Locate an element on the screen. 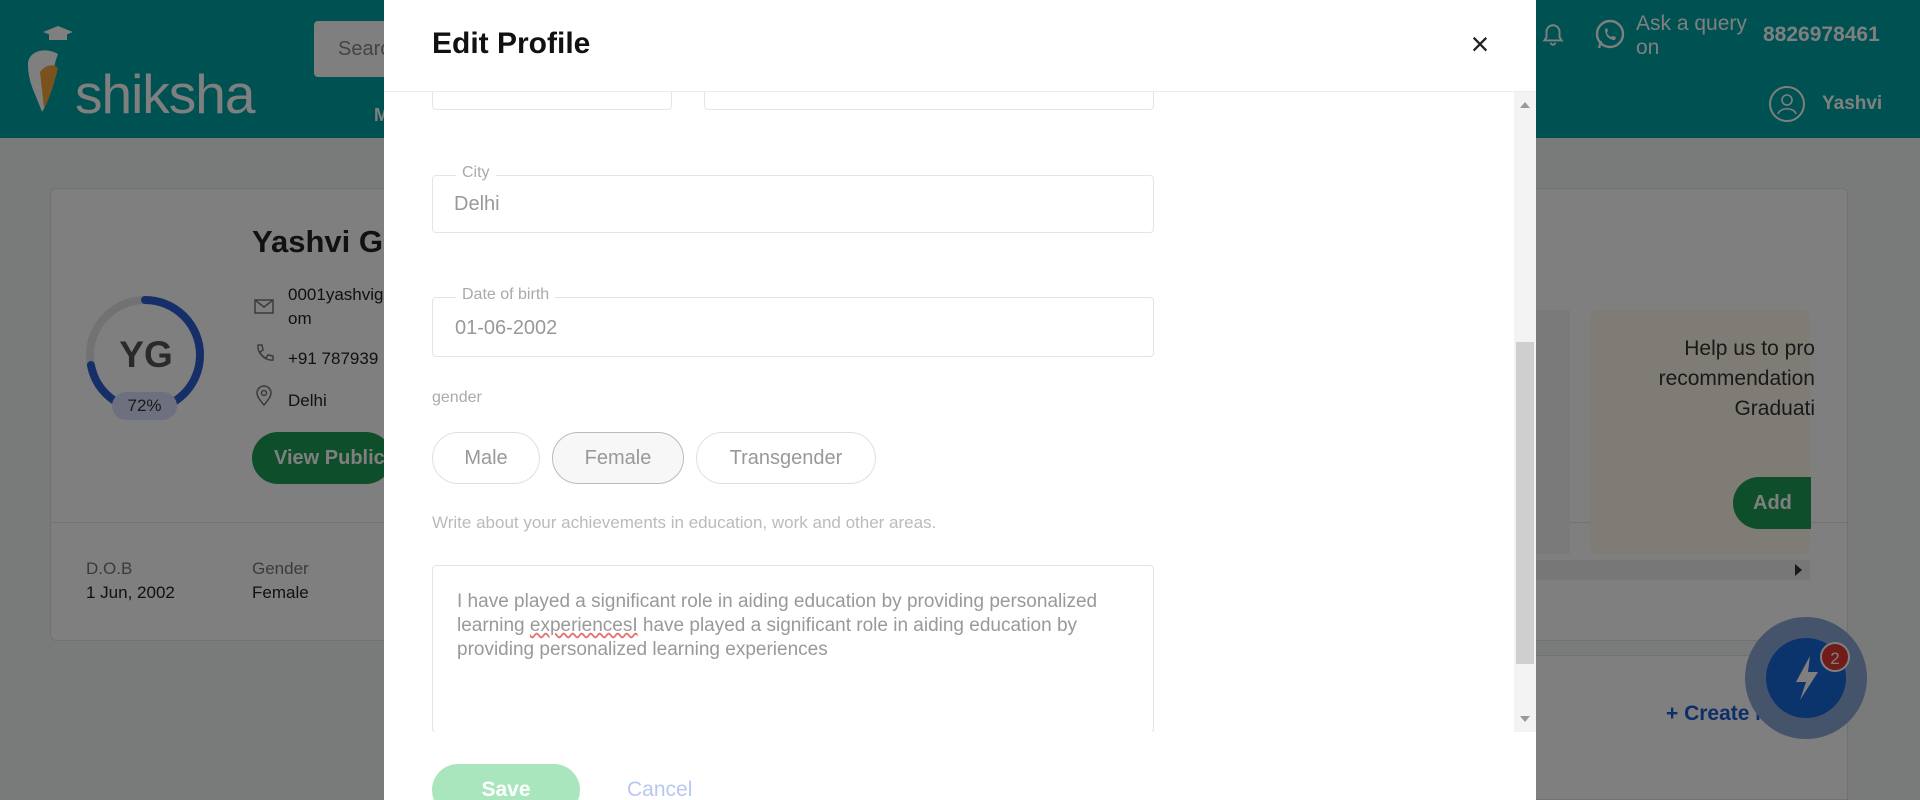  city-label: City is located at coordinates (476, 173).